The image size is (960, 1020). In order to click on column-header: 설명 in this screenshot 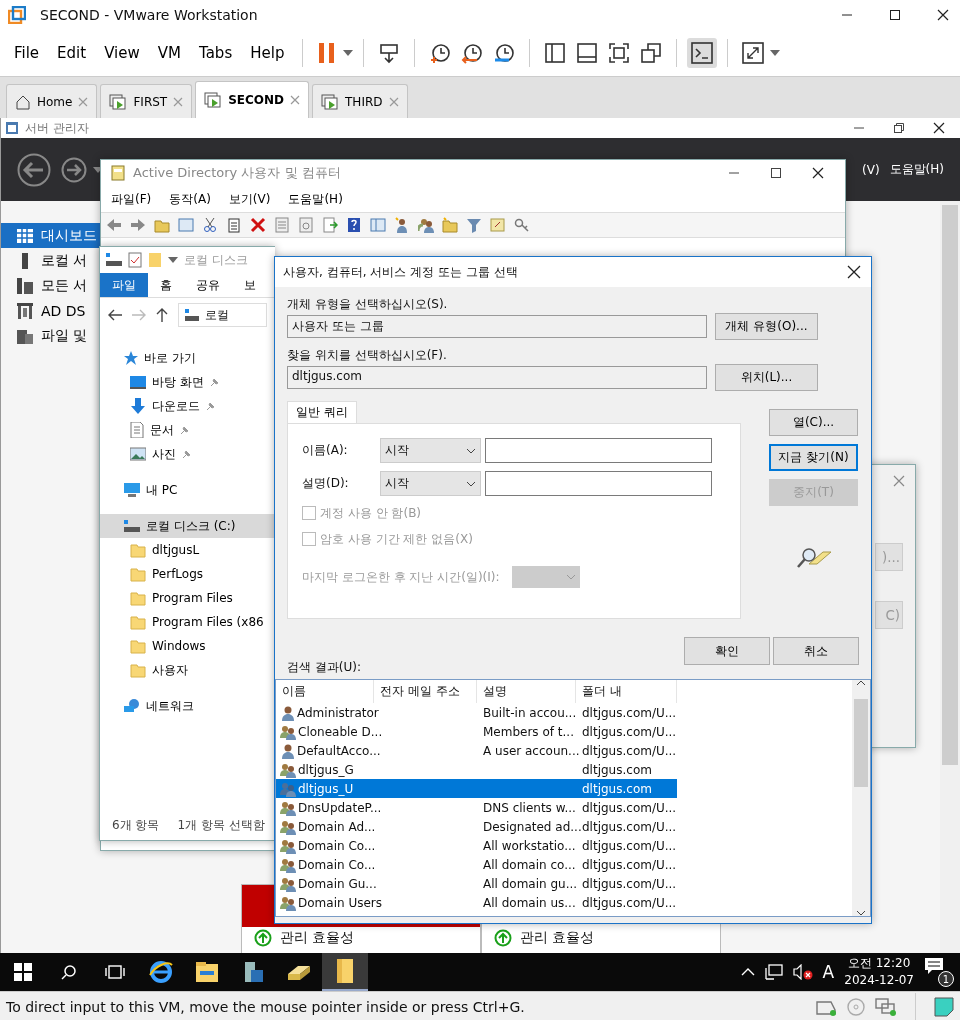, I will do `click(526, 691)`.